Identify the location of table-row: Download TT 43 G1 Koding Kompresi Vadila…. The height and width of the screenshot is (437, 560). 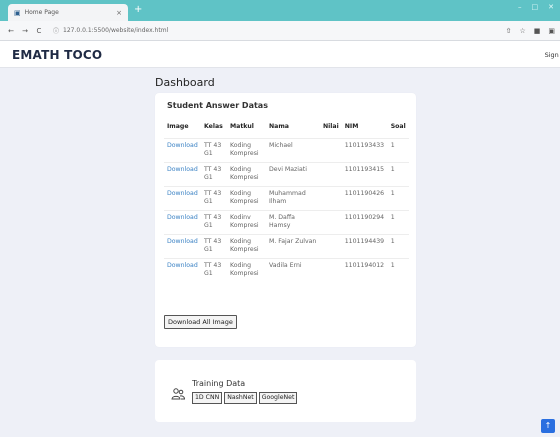
(286, 270).